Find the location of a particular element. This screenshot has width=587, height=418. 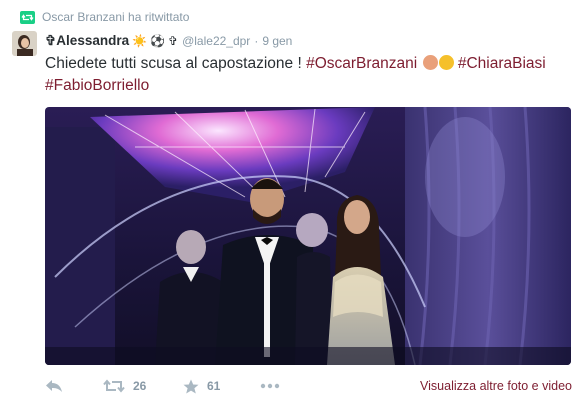

reply-icon is located at coordinates (54, 386).